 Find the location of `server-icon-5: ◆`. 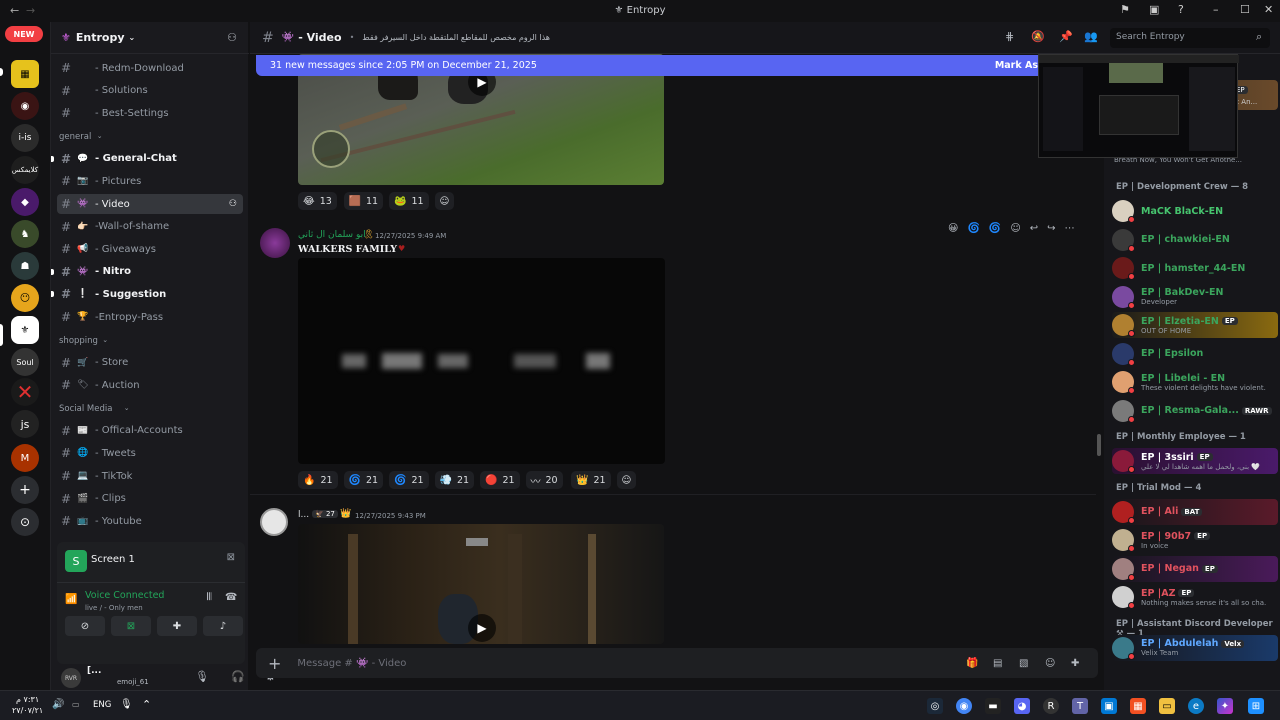

server-icon-5: ◆ is located at coordinates (25, 202).